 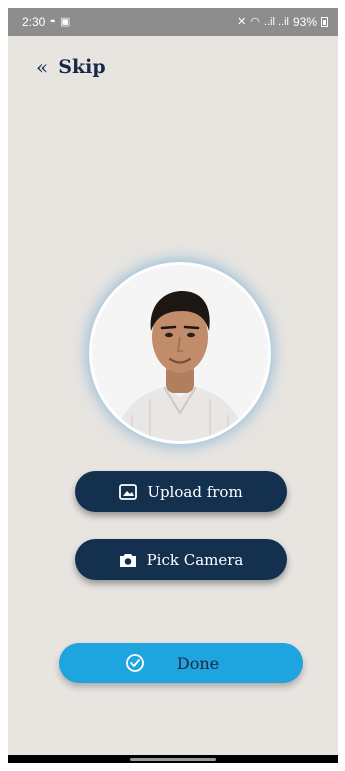 I want to click on done-label: Done, so click(x=198, y=663).